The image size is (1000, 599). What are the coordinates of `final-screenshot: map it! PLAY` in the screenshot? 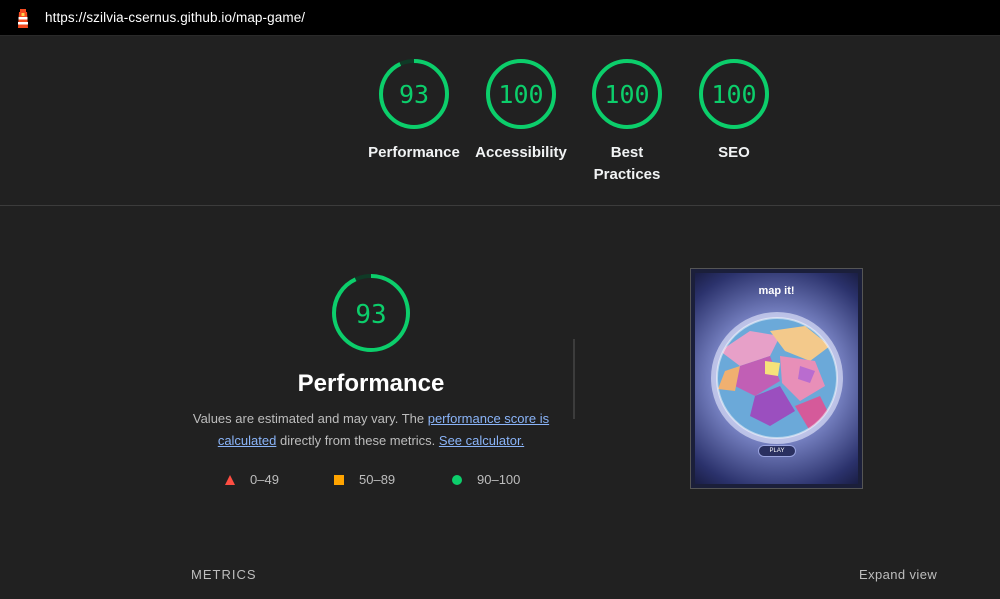 It's located at (776, 378).